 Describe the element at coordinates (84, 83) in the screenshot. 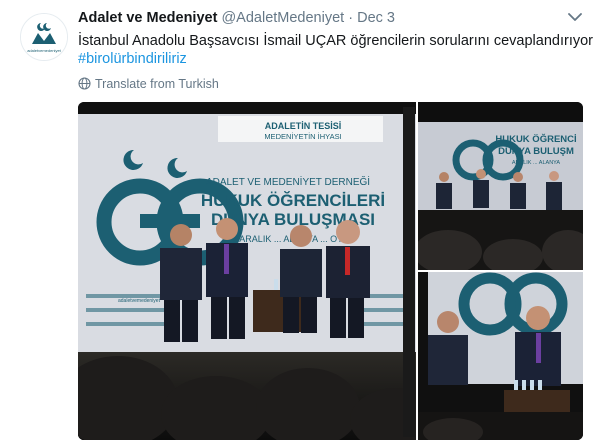

I see `globe-icon` at that location.